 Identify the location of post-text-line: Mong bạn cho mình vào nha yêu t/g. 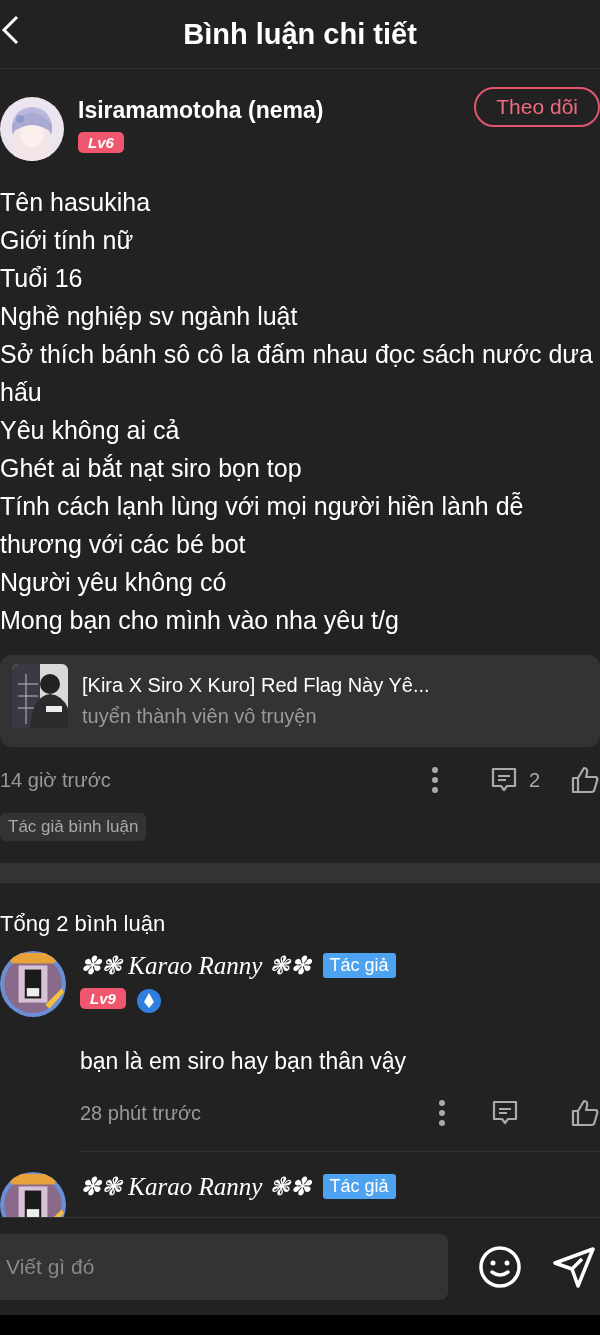
(200, 620).